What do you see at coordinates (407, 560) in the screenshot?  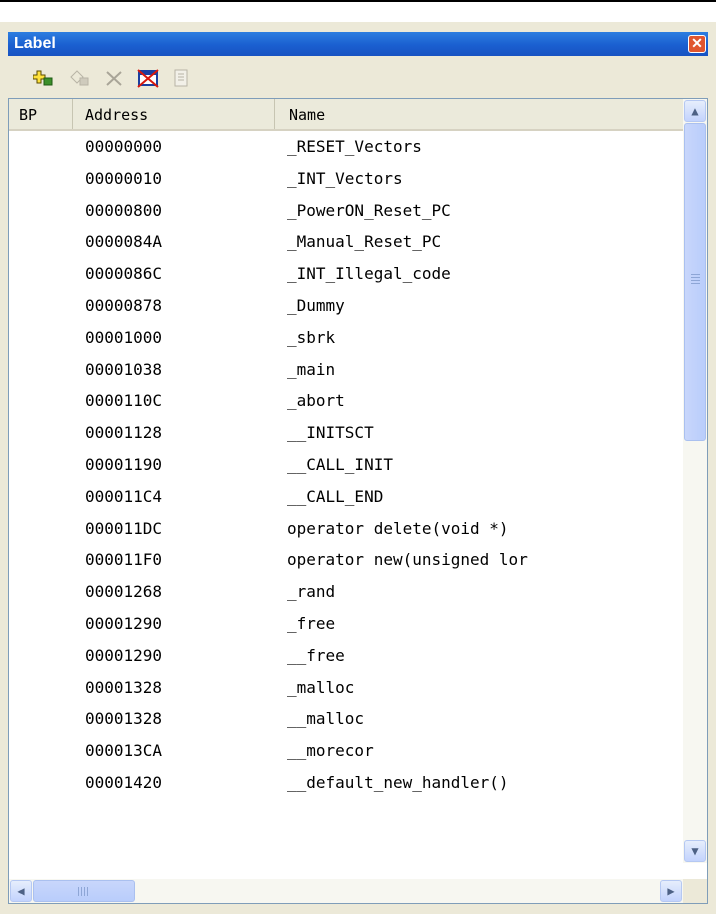 I see `name-cell: operator new(unsigned lor` at bounding box center [407, 560].